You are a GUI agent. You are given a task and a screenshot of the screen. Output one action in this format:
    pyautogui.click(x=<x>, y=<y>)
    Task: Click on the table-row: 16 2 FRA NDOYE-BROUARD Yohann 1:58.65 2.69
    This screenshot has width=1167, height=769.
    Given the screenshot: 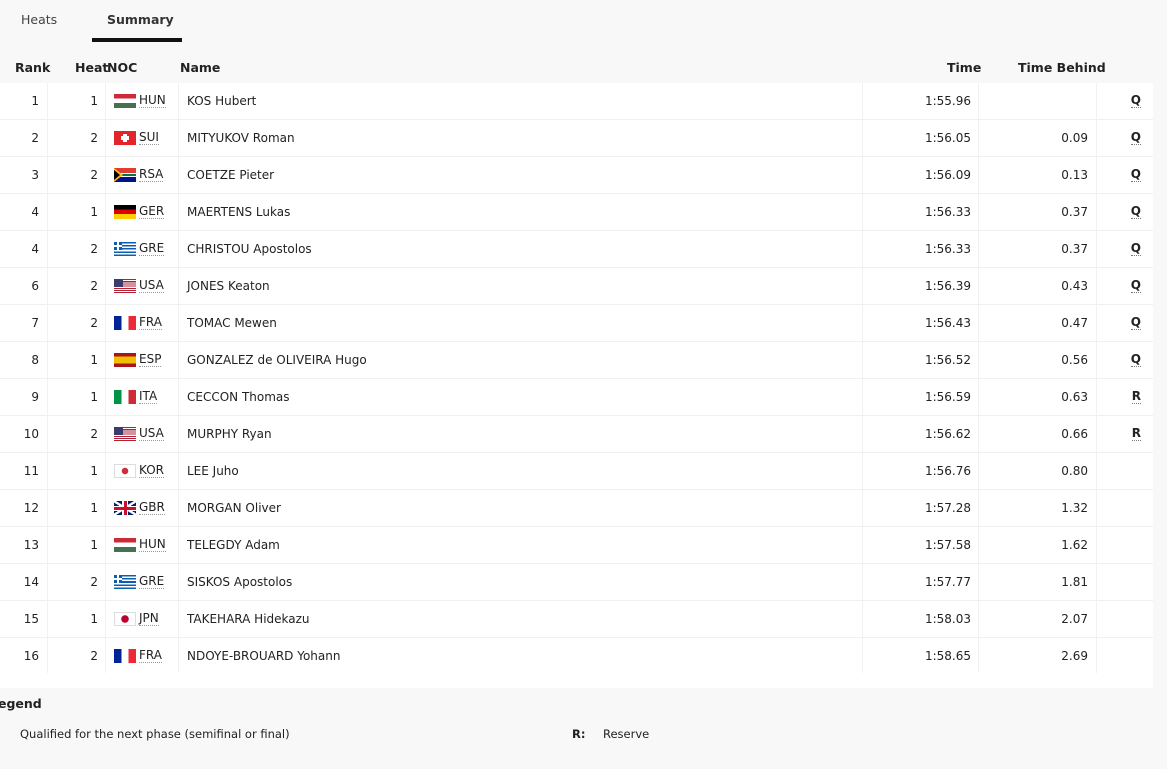 What is the action you would take?
    pyautogui.click(x=576, y=656)
    